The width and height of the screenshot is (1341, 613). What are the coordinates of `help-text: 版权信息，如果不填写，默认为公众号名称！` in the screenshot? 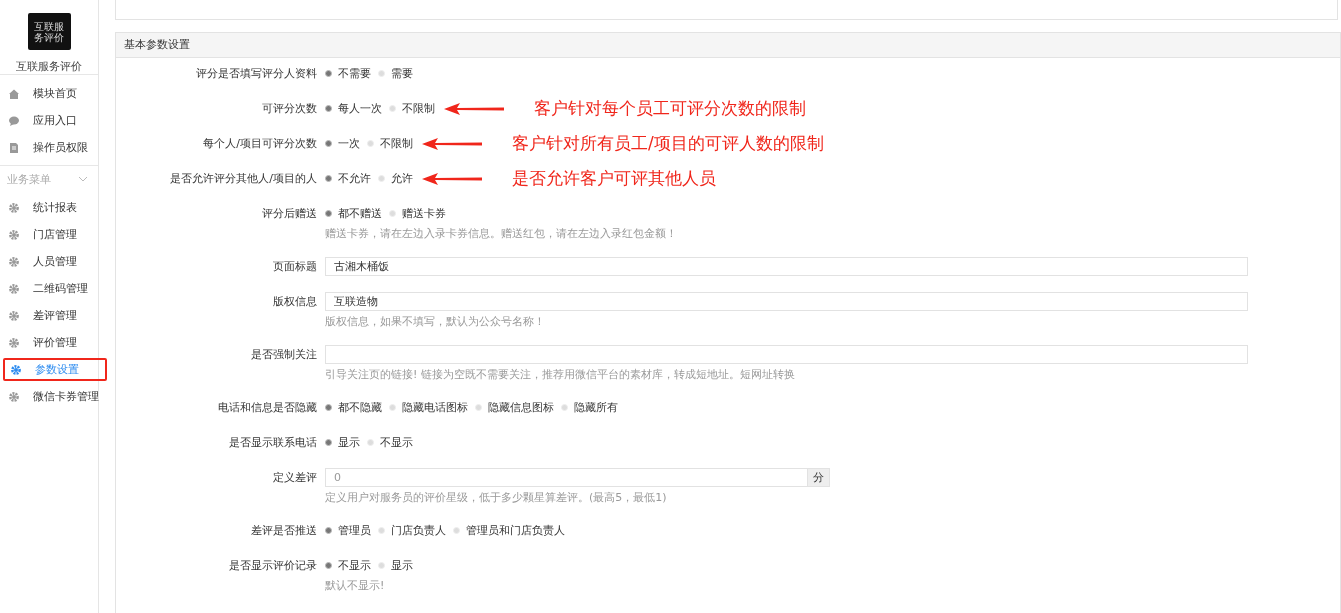 It's located at (435, 322).